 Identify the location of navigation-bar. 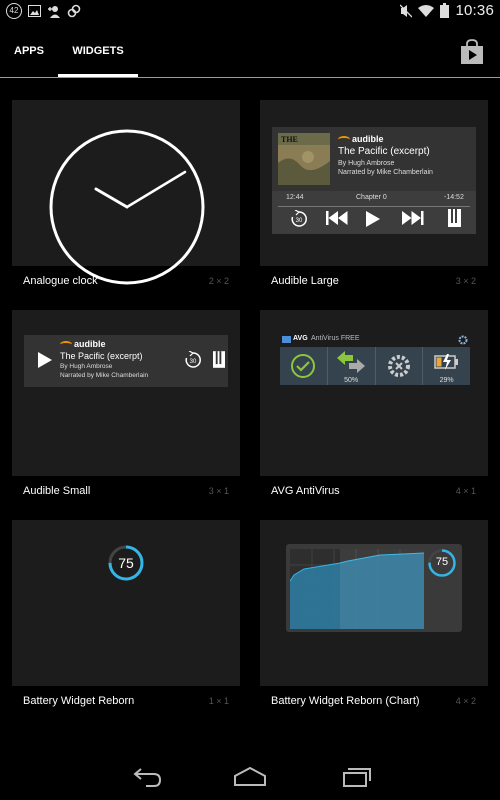
(250, 776).